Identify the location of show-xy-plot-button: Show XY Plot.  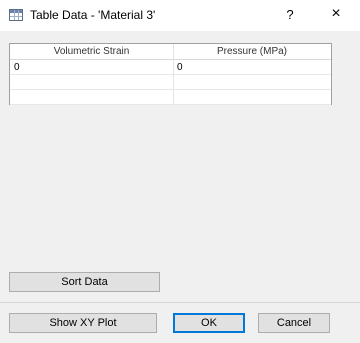
(83, 323).